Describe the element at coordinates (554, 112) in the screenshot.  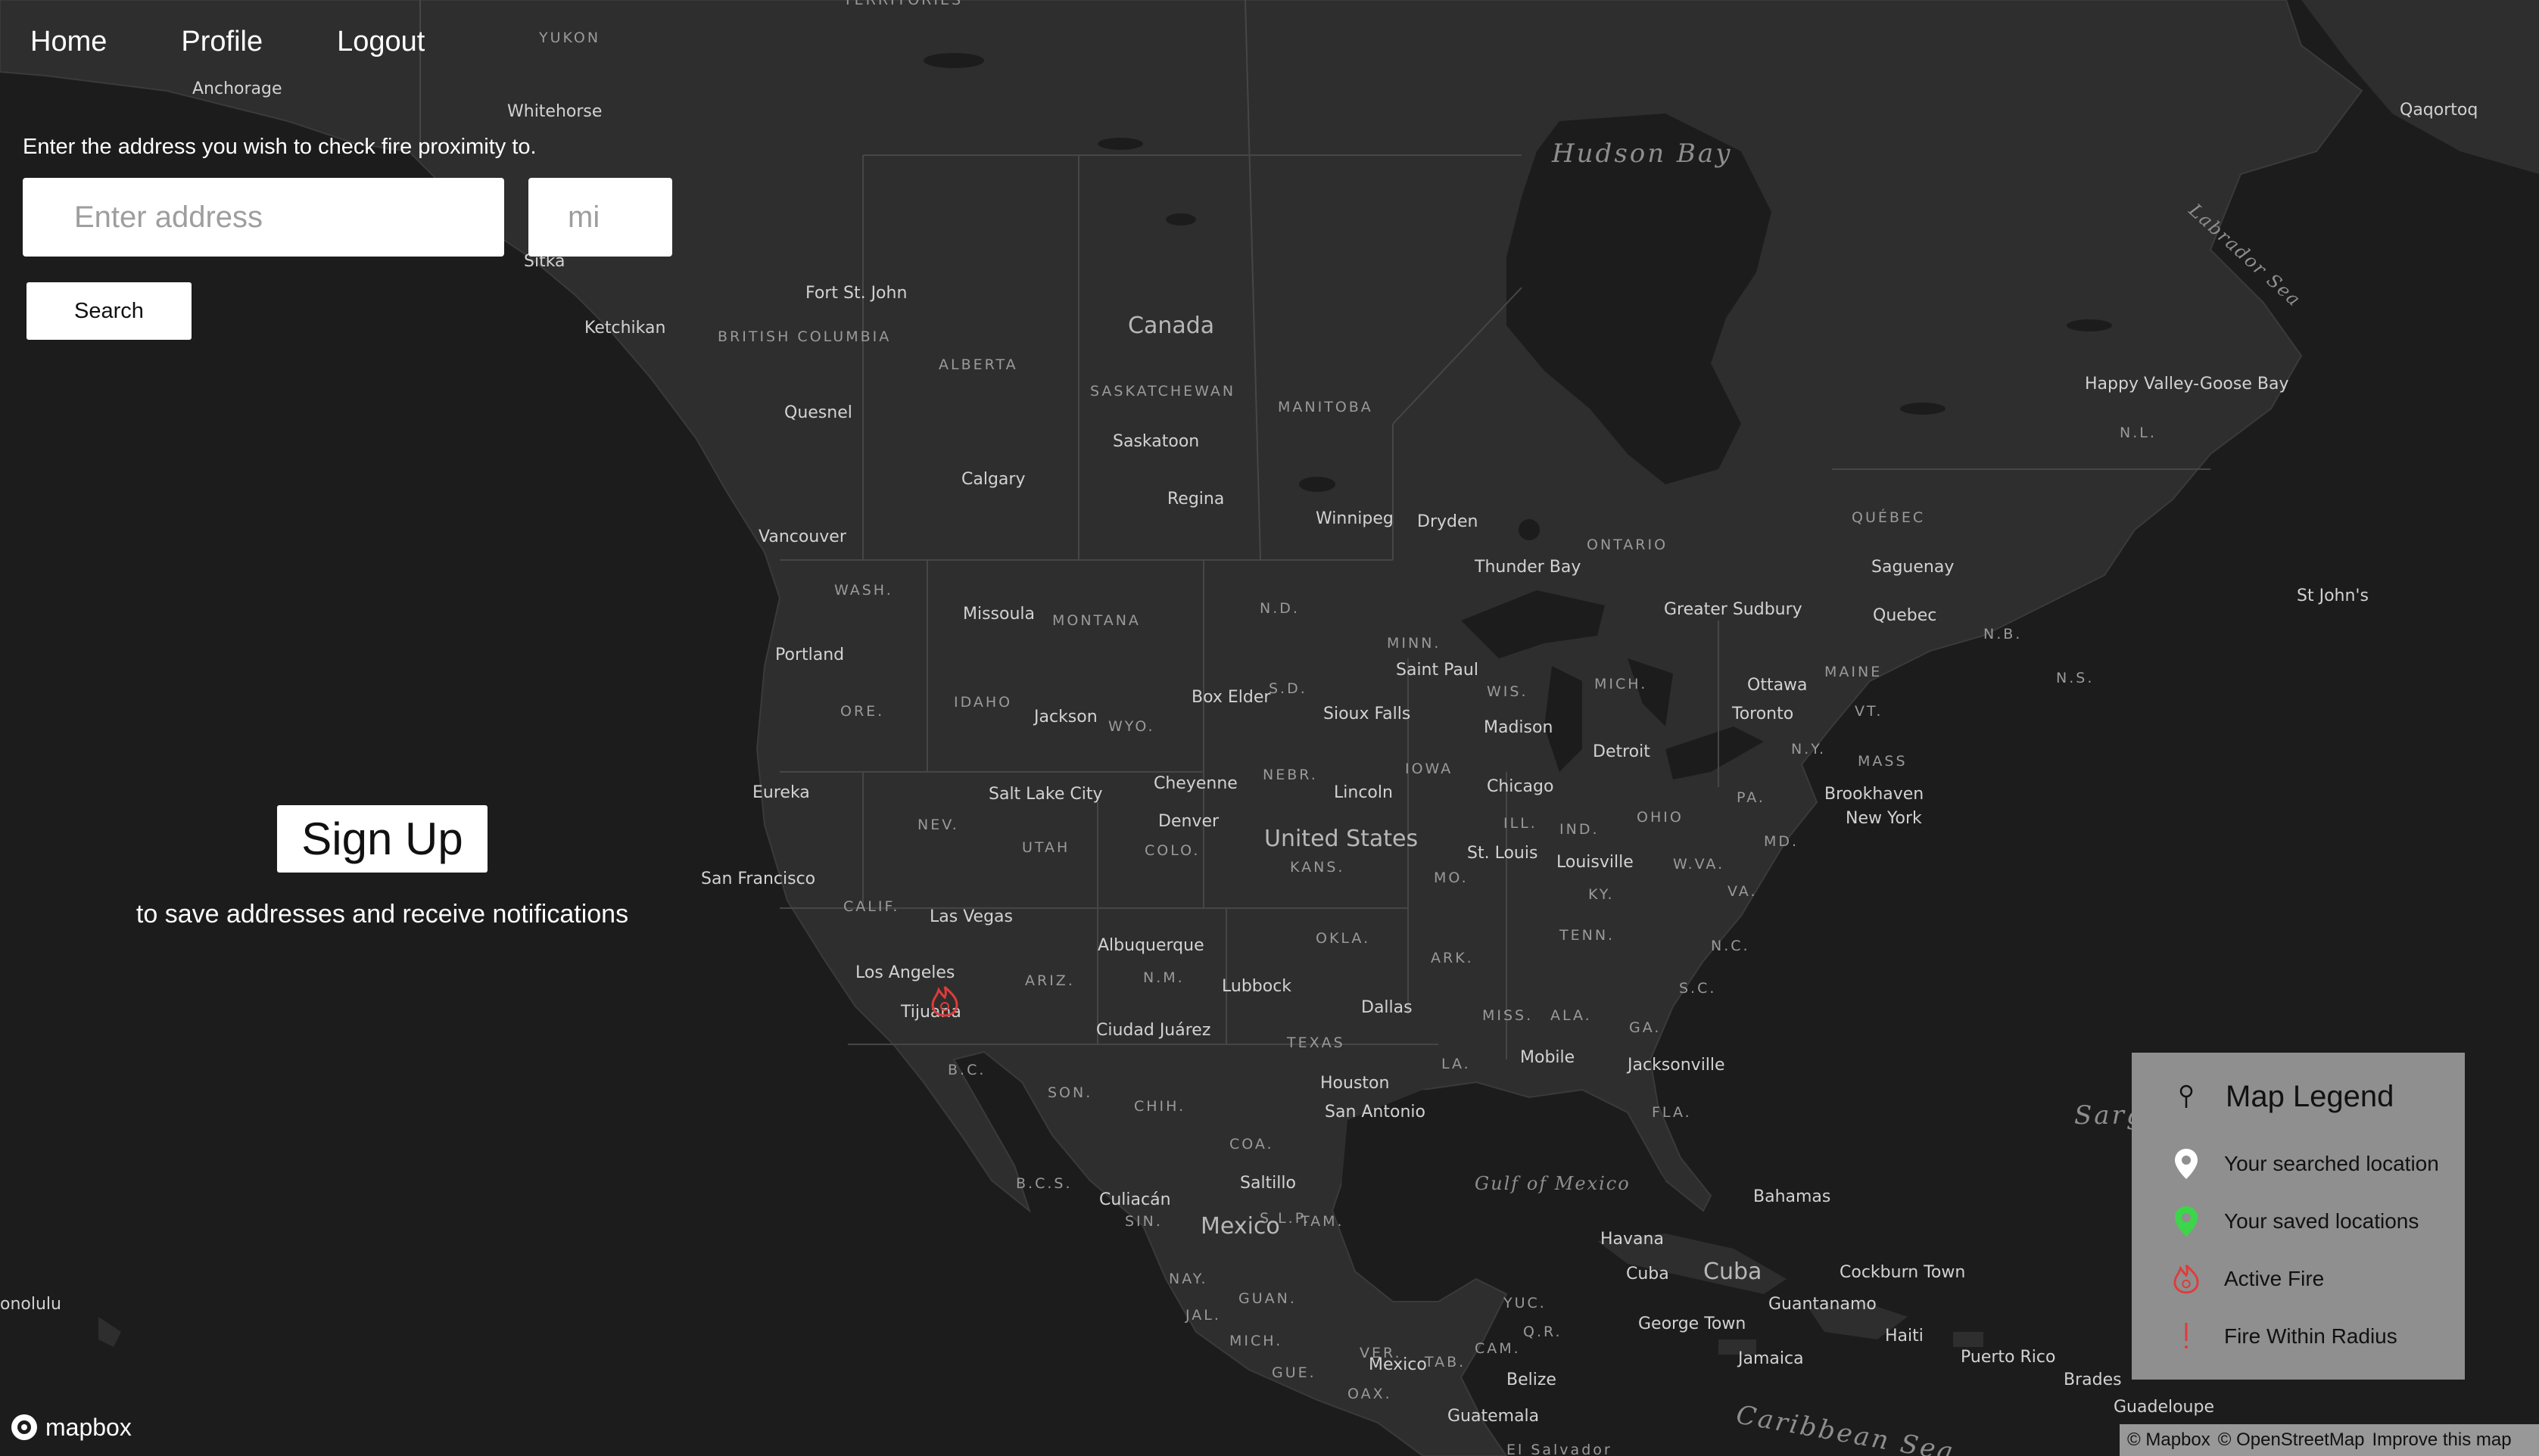
I see `svg-text: Whitehorse` at that location.